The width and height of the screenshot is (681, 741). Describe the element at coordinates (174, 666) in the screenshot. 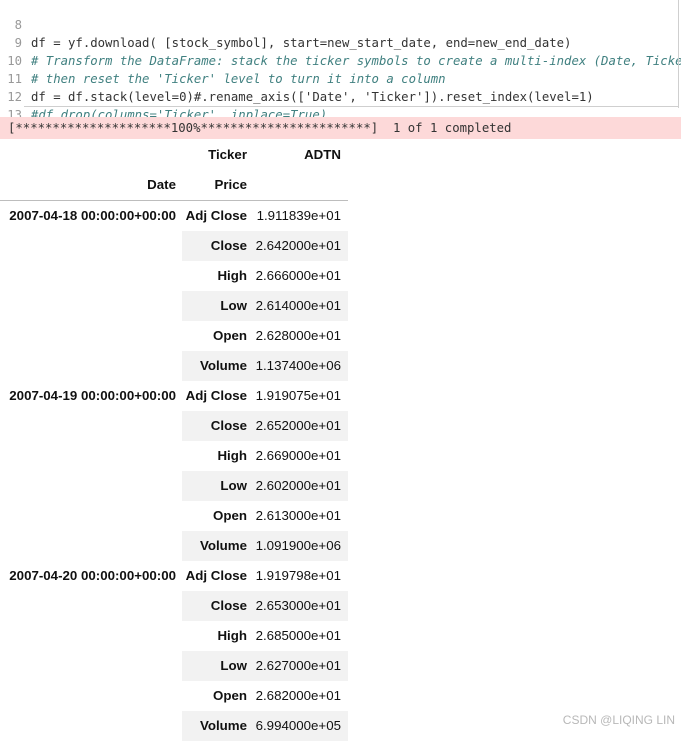

I see `table-row: Low 2.627000e+01` at that location.